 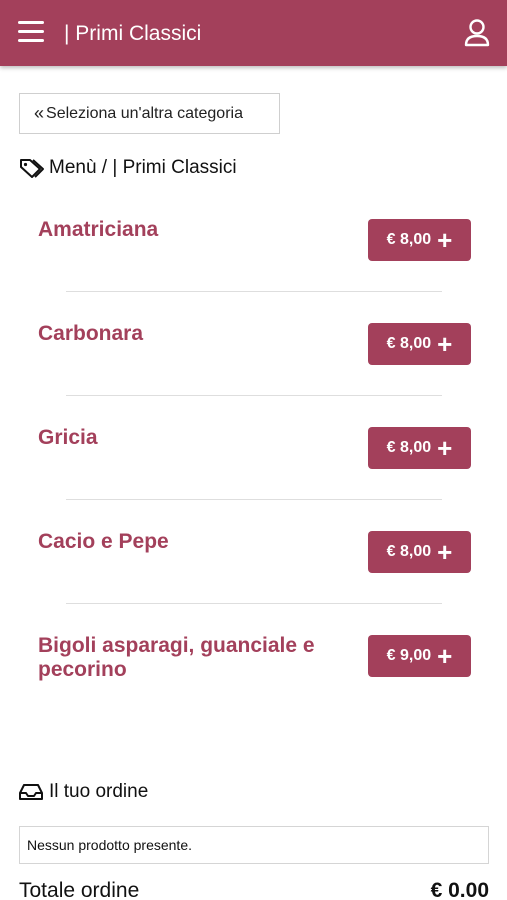 What do you see at coordinates (409, 655) in the screenshot?
I see `item-price: € 9,00` at bounding box center [409, 655].